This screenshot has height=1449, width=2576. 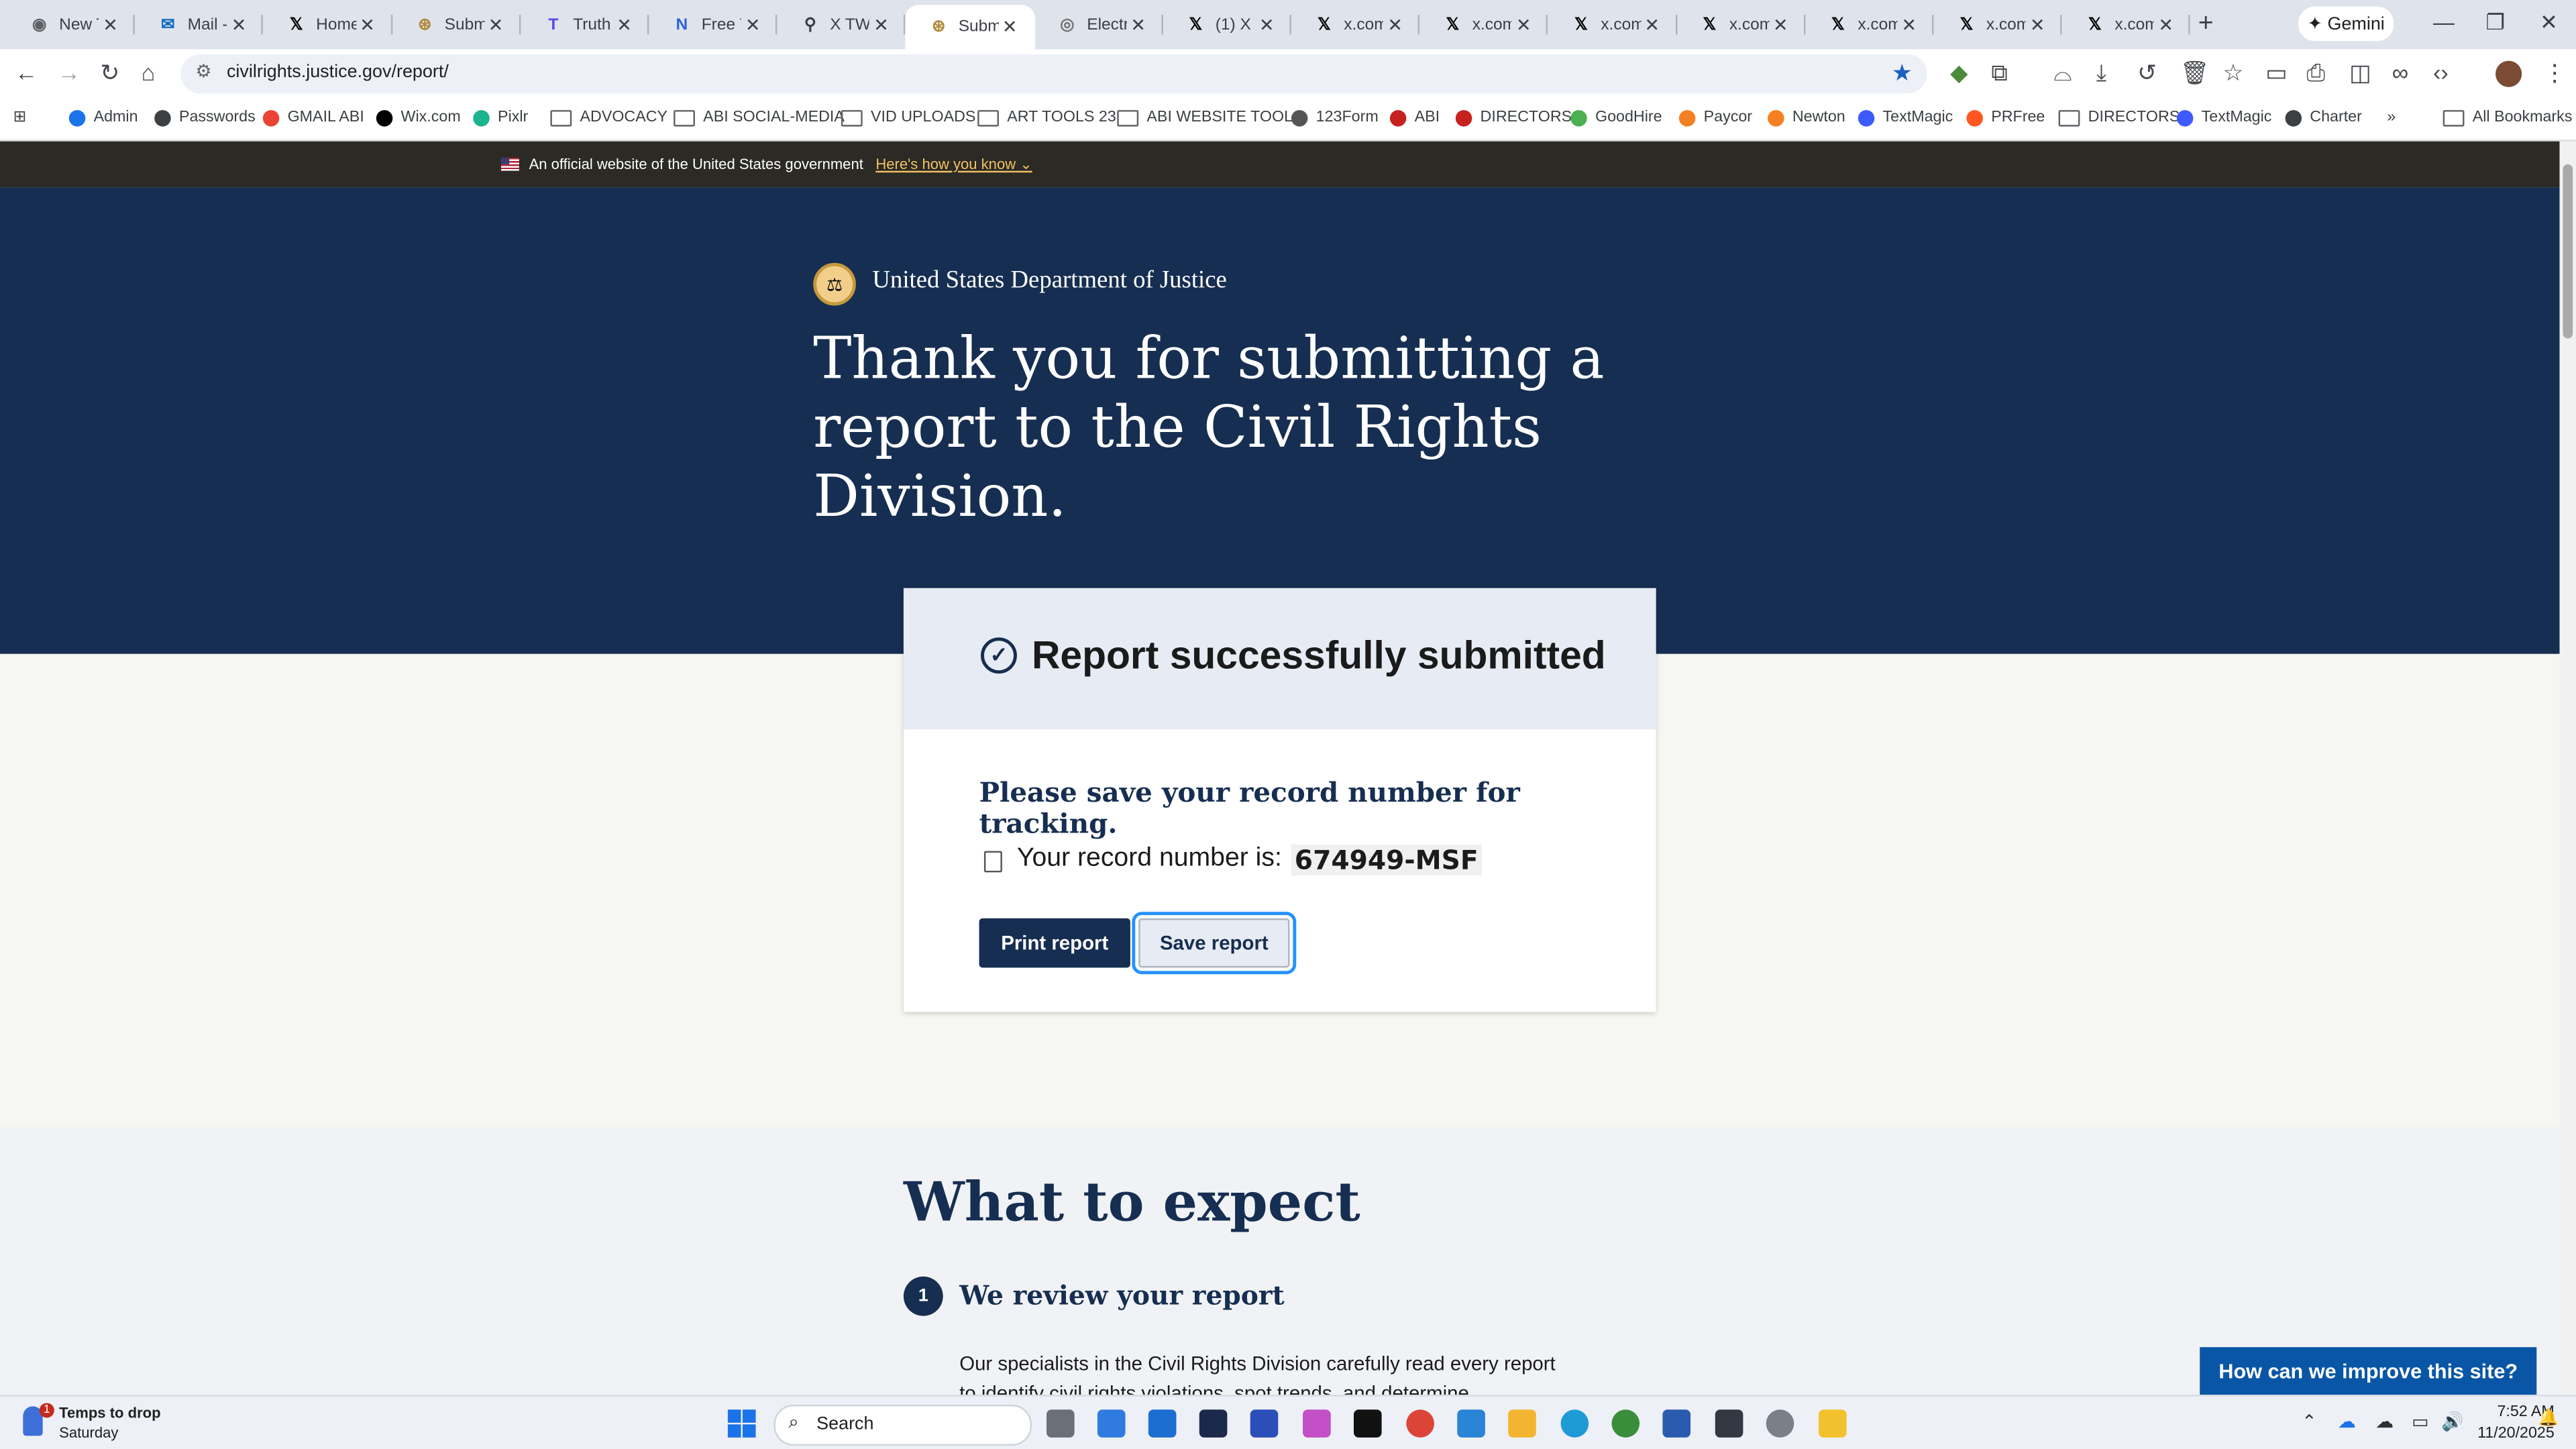 I want to click on bookmark-11: ABI, so click(x=1414, y=118).